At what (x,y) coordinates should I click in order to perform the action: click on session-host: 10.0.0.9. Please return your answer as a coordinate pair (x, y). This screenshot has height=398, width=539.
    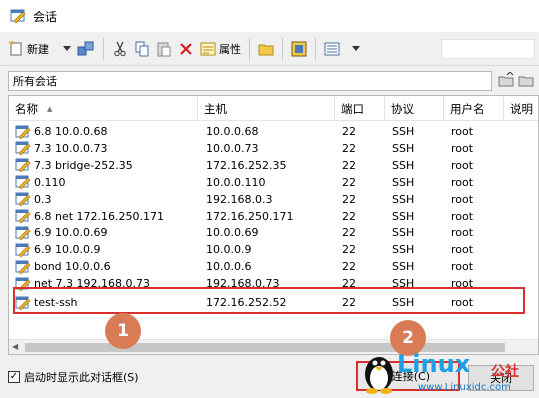
    Looking at the image, I should click on (229, 250).